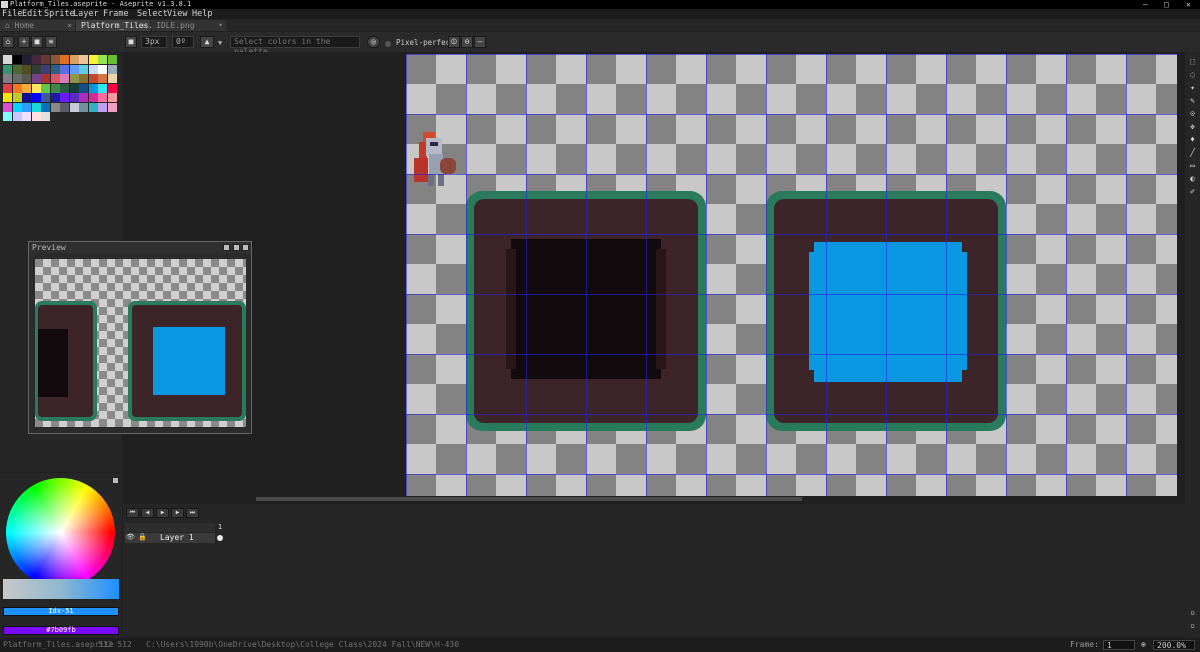 The width and height of the screenshot is (1200, 652). Describe the element at coordinates (8, 42) in the screenshot. I see `lock-icon: ⌂` at that location.